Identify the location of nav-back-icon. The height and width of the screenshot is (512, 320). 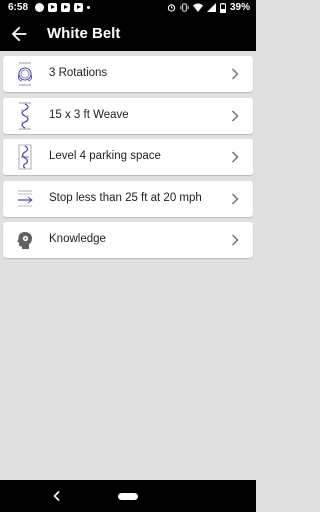
(57, 496).